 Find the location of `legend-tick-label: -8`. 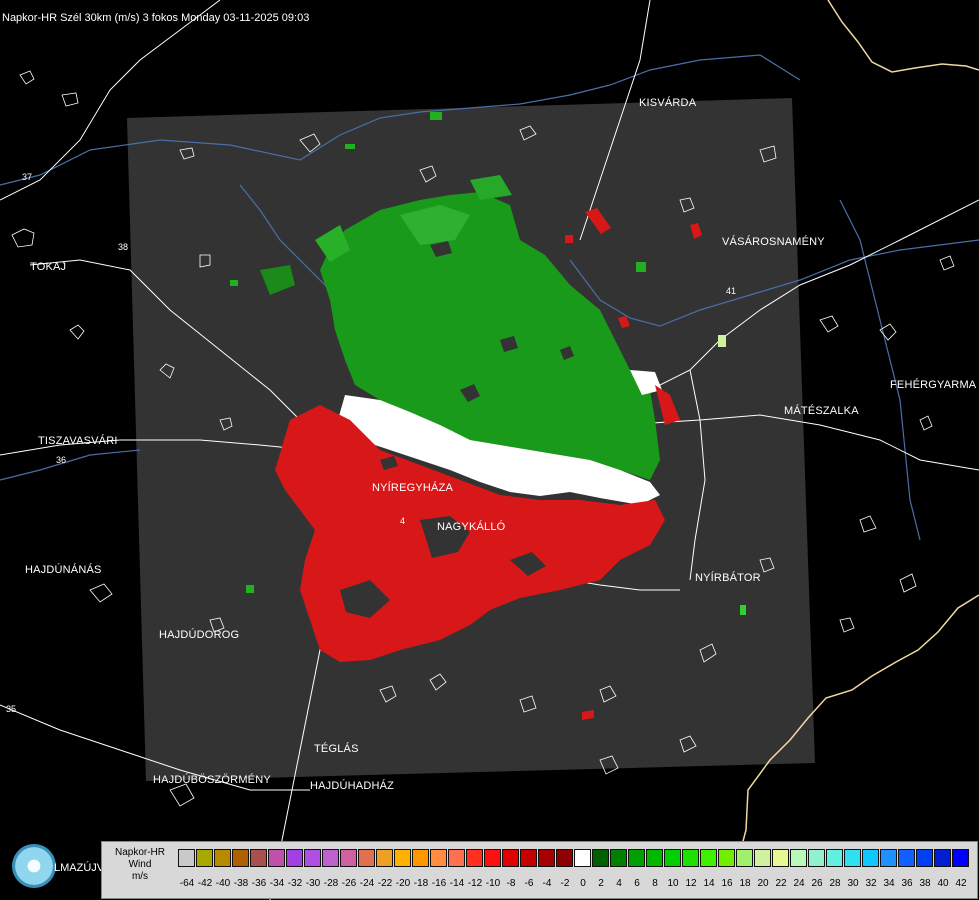

legend-tick-label: -8 is located at coordinates (511, 883).